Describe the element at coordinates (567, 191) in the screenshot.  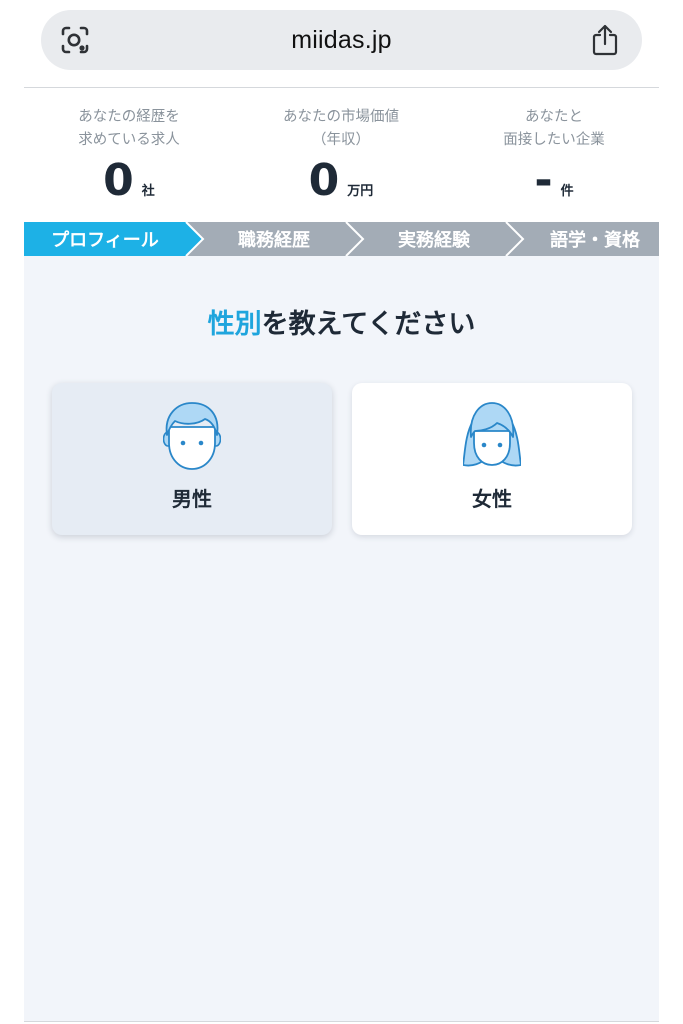
I see `stat-unit: 件` at that location.